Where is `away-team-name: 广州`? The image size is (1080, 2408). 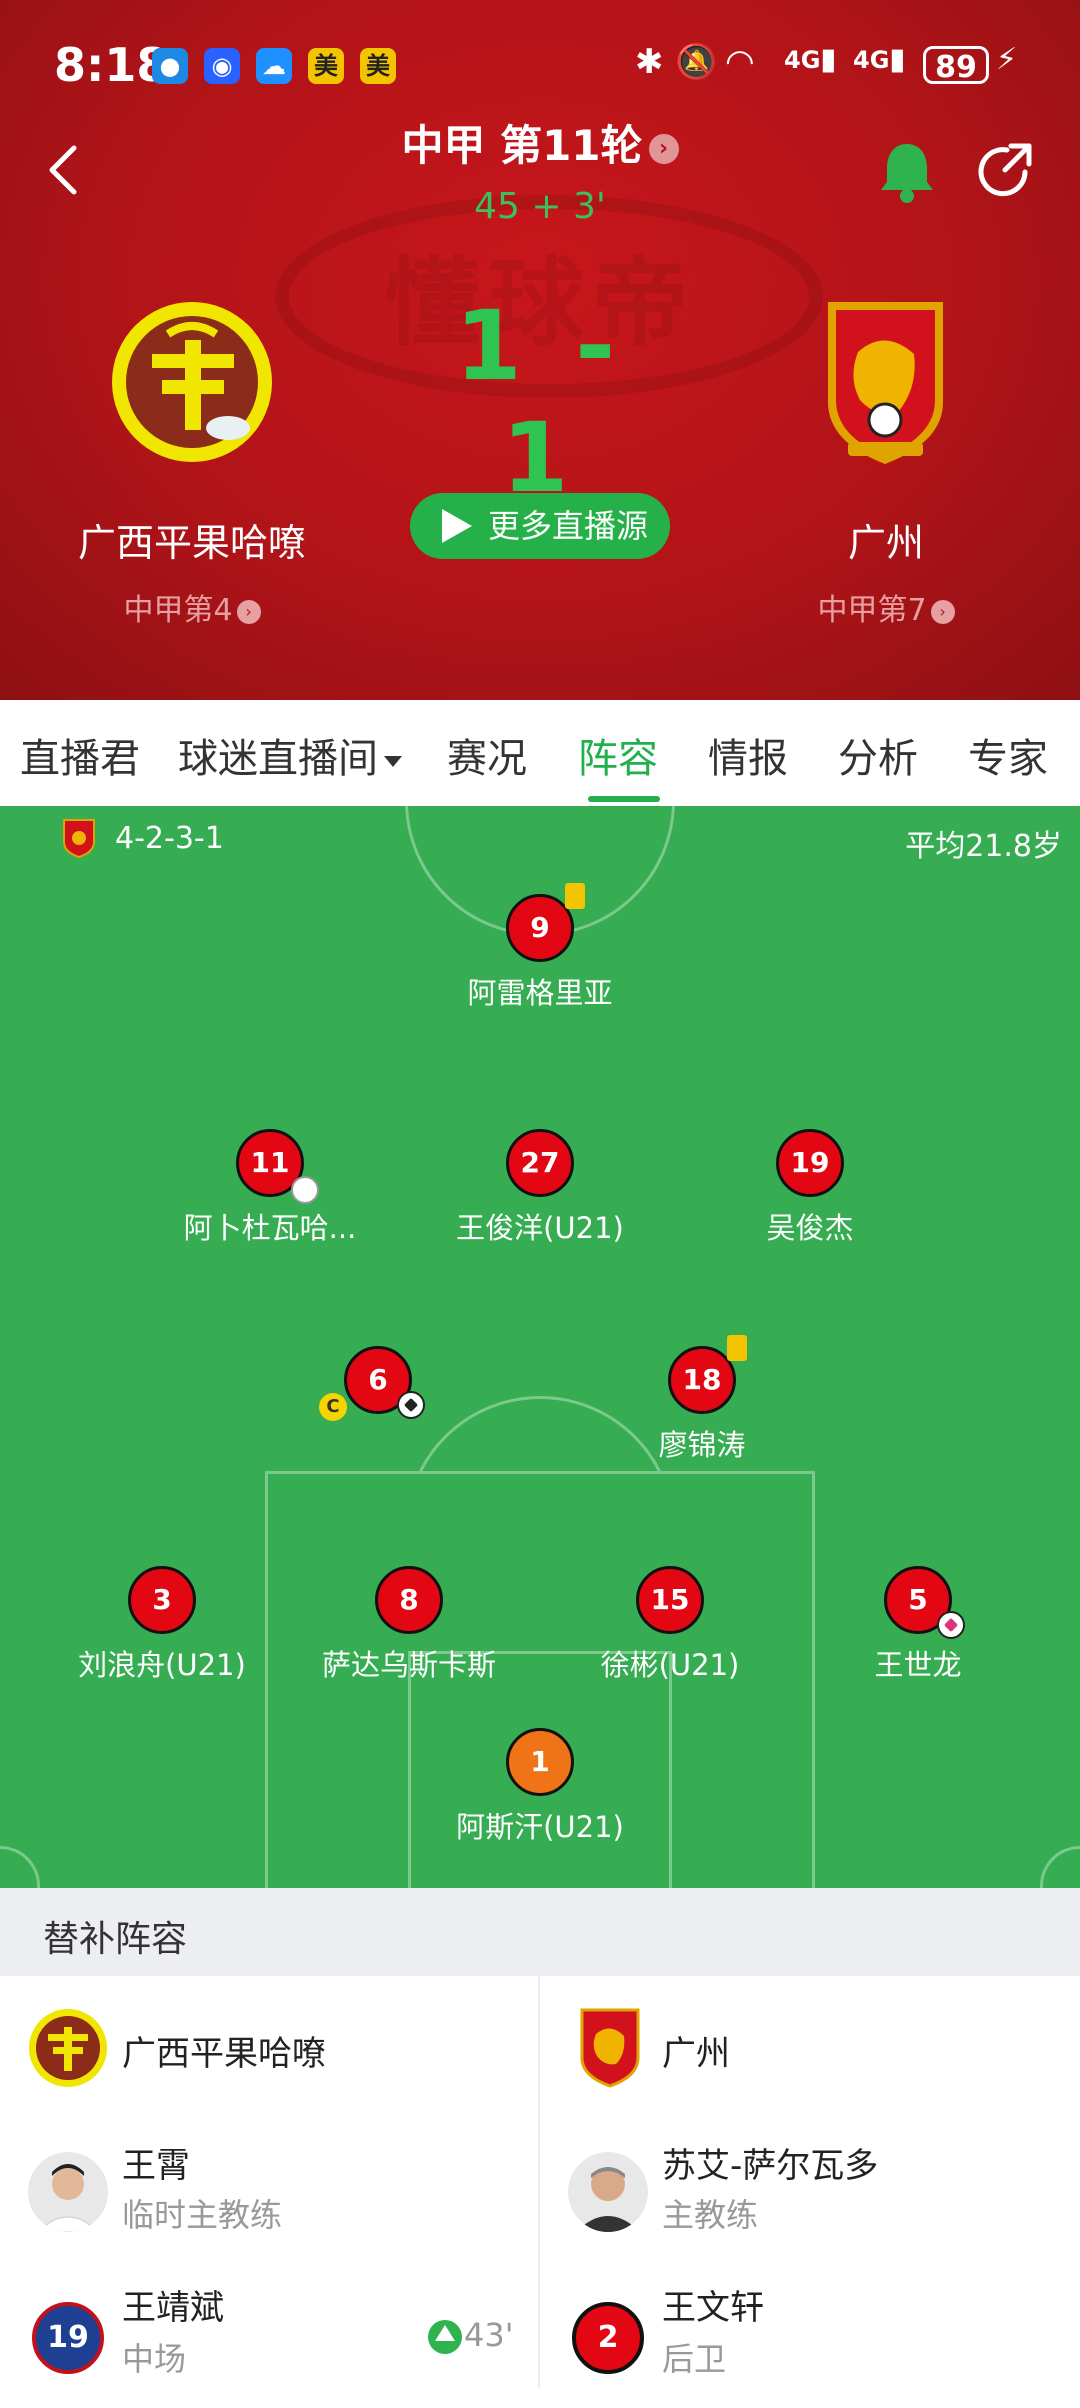 away-team-name: 广州 is located at coordinates (886, 539).